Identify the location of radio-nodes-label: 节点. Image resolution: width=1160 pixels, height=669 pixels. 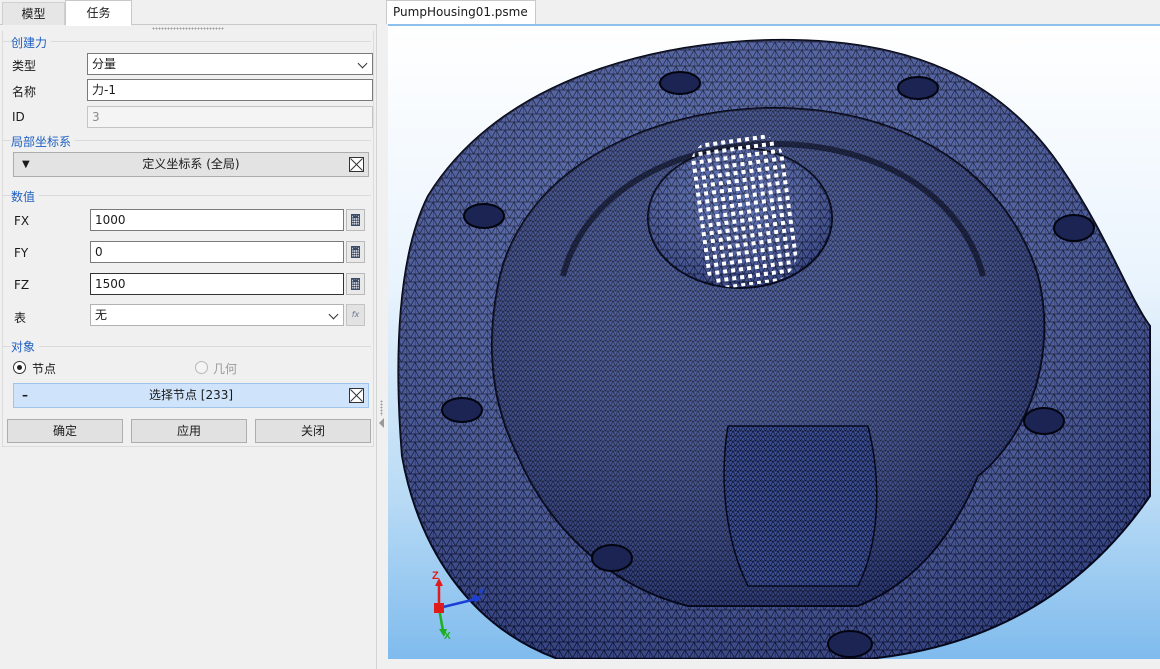
(44, 368).